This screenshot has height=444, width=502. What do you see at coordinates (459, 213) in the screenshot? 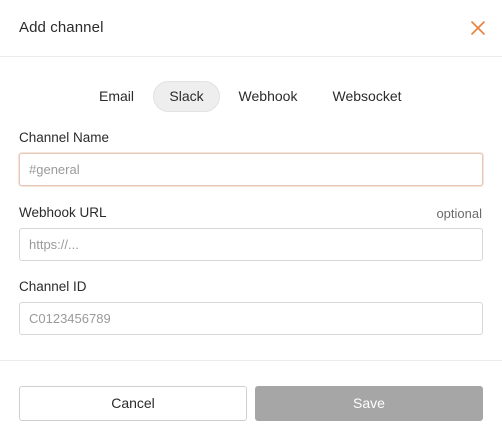
I see `optional-hint: optional` at bounding box center [459, 213].